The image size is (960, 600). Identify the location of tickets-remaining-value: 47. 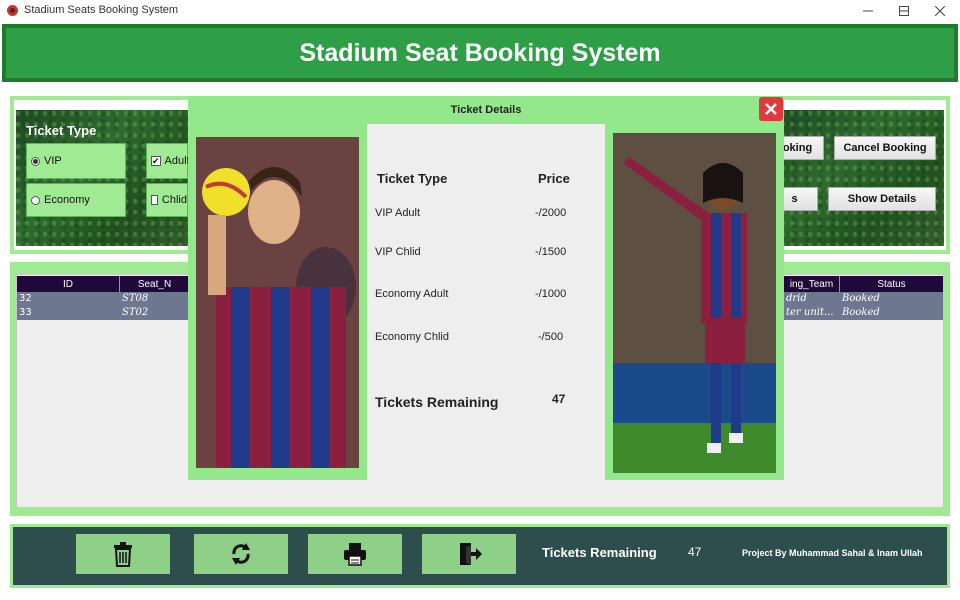
(695, 552).